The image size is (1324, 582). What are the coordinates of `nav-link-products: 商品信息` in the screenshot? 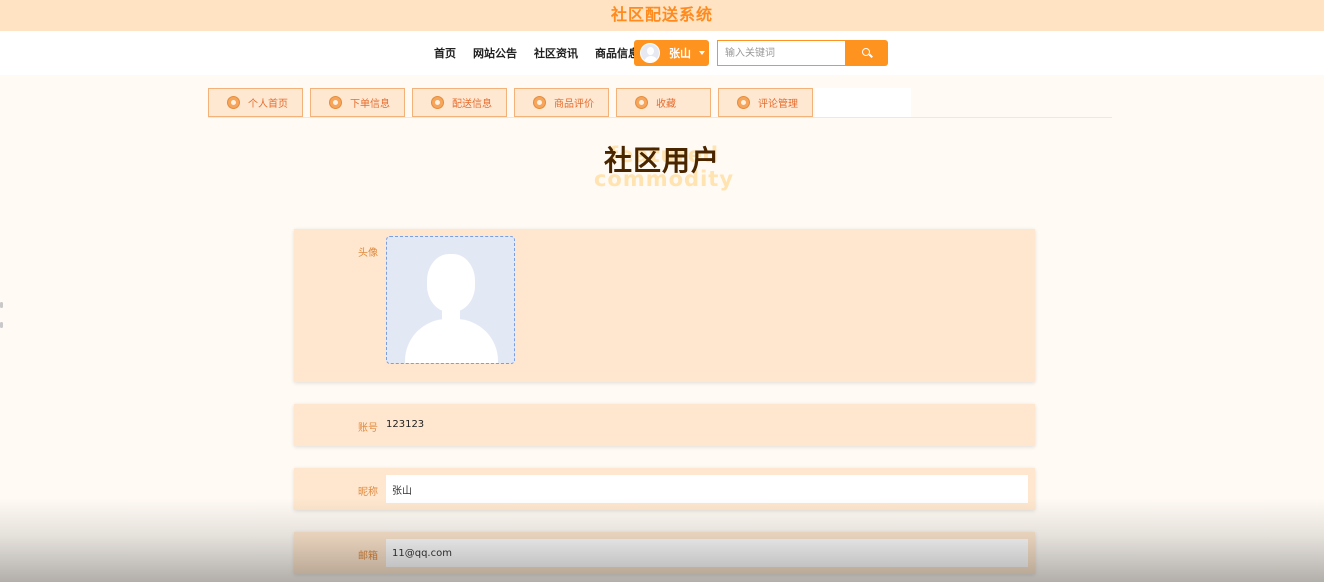 It's located at (617, 53).